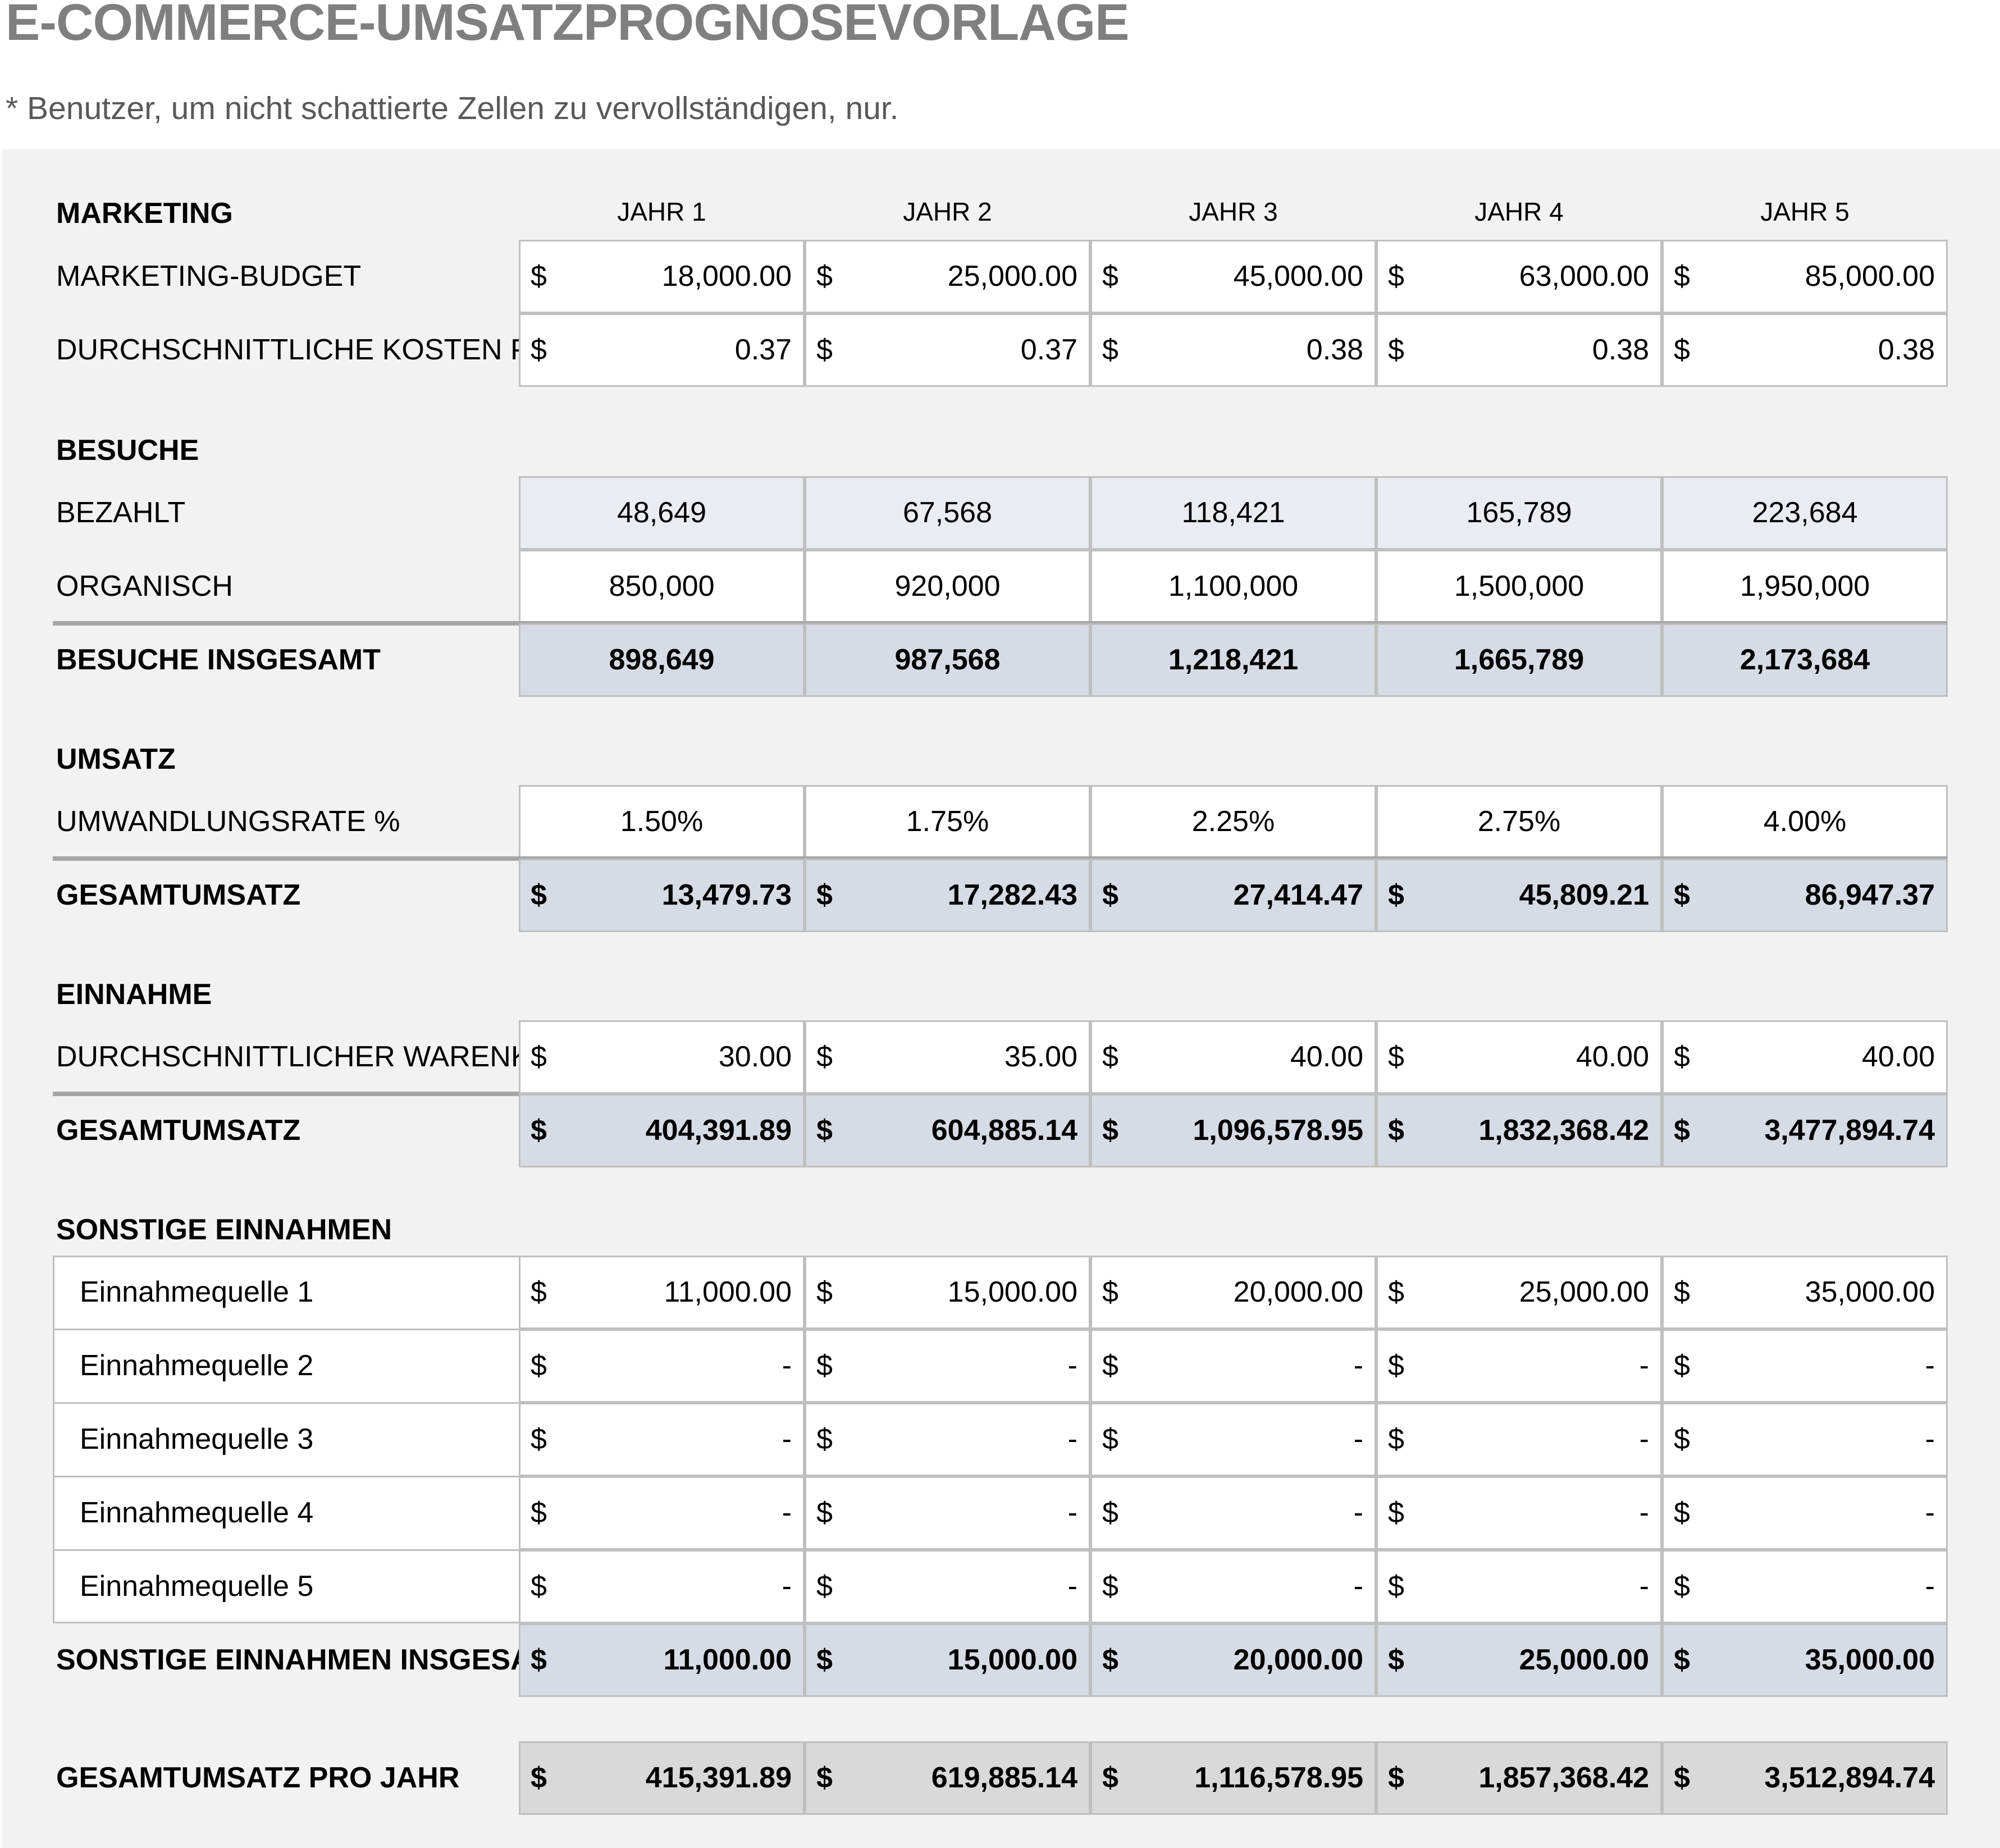 This screenshot has height=1848, width=2000. Describe the element at coordinates (662, 1057) in the screenshot. I see `value-cell: $30.00` at that location.